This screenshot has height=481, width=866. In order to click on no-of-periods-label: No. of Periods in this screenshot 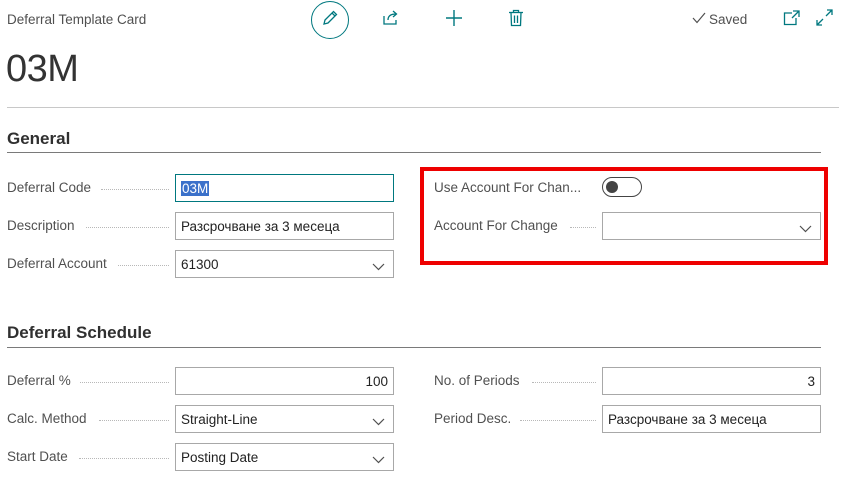, I will do `click(477, 380)`.